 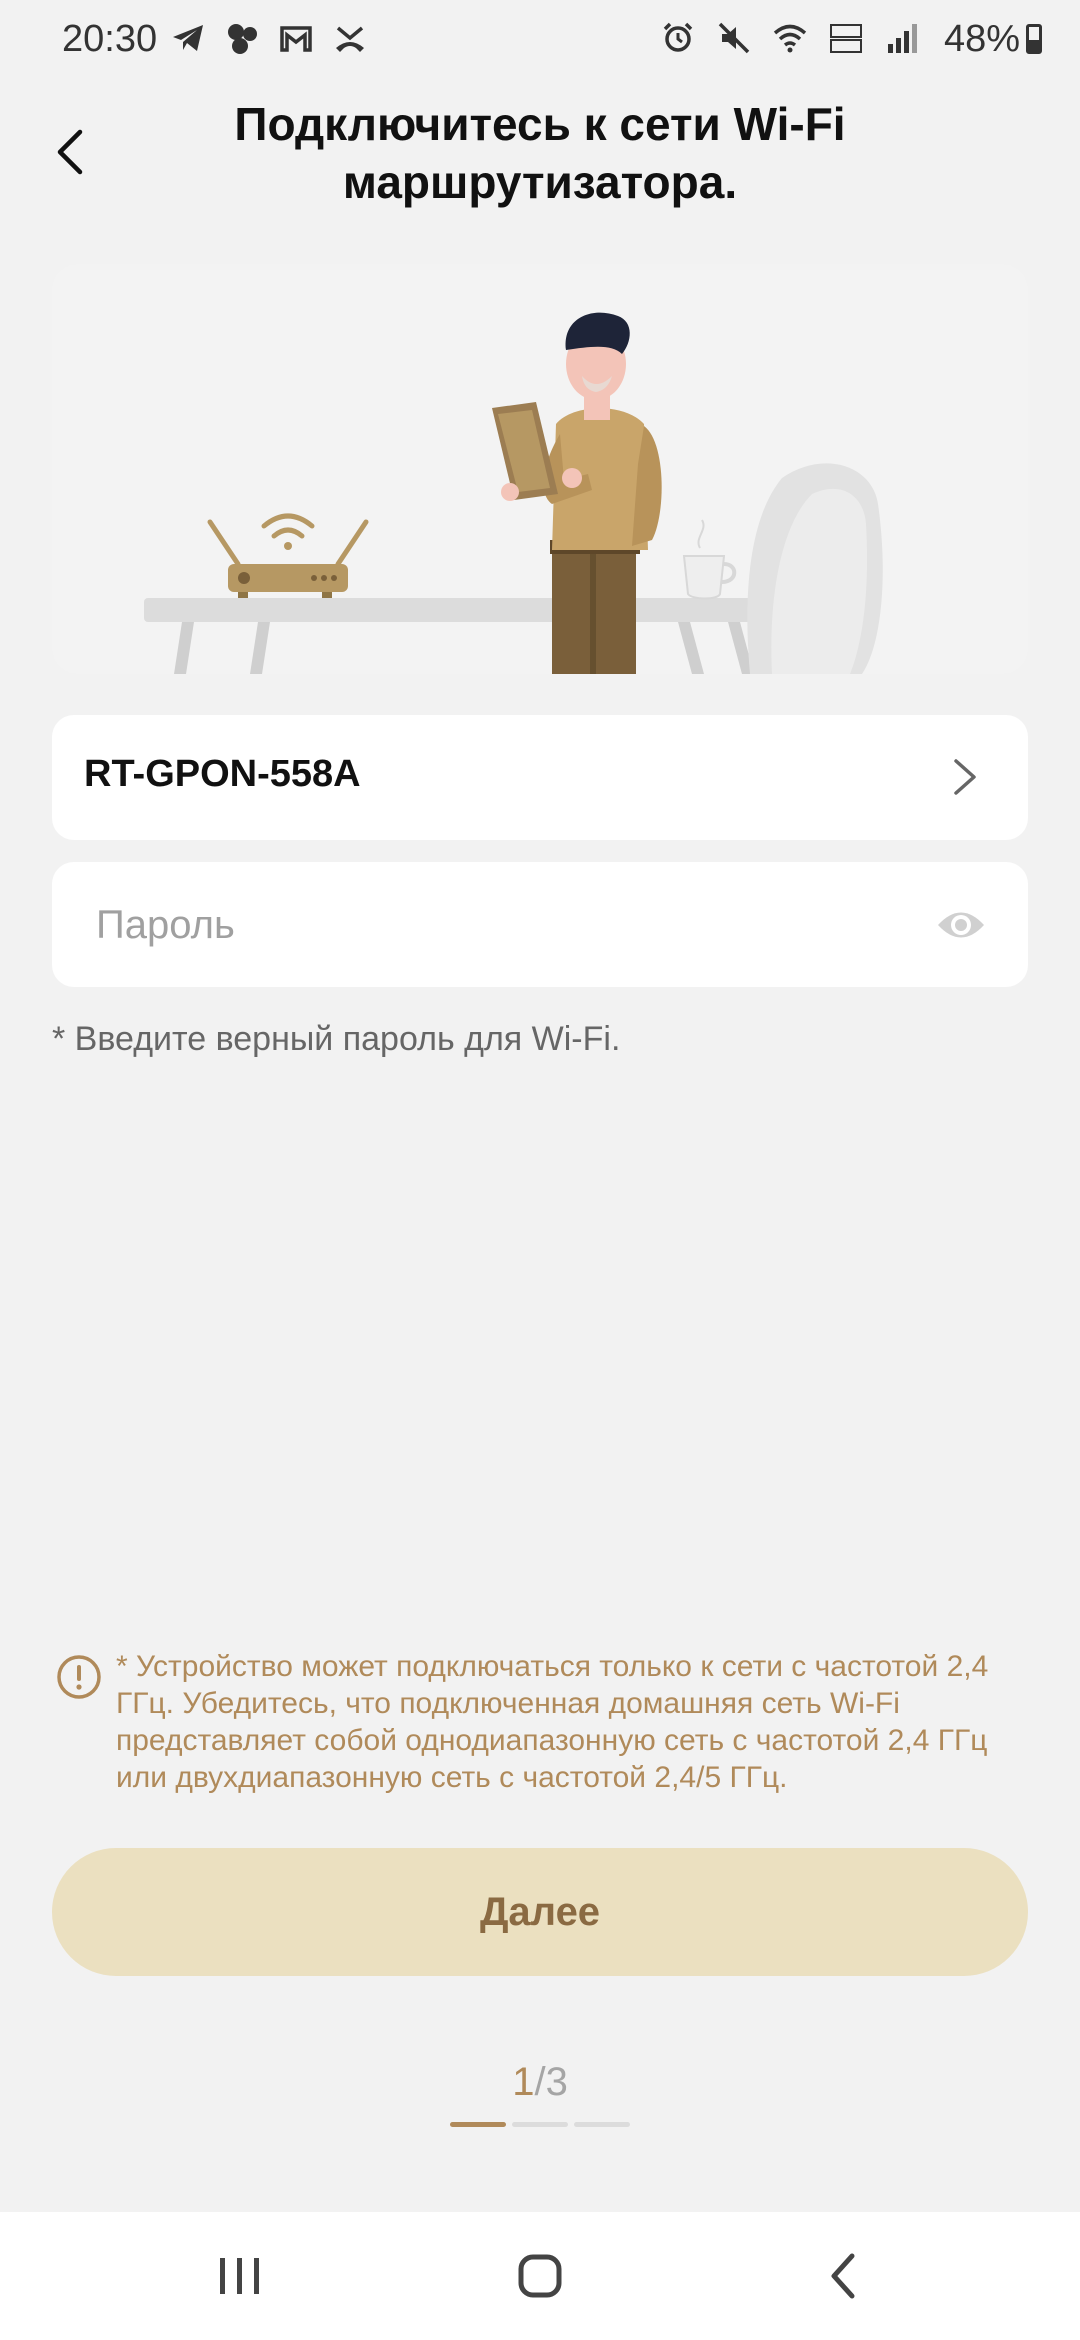 What do you see at coordinates (734, 38) in the screenshot?
I see `mute-icon` at bounding box center [734, 38].